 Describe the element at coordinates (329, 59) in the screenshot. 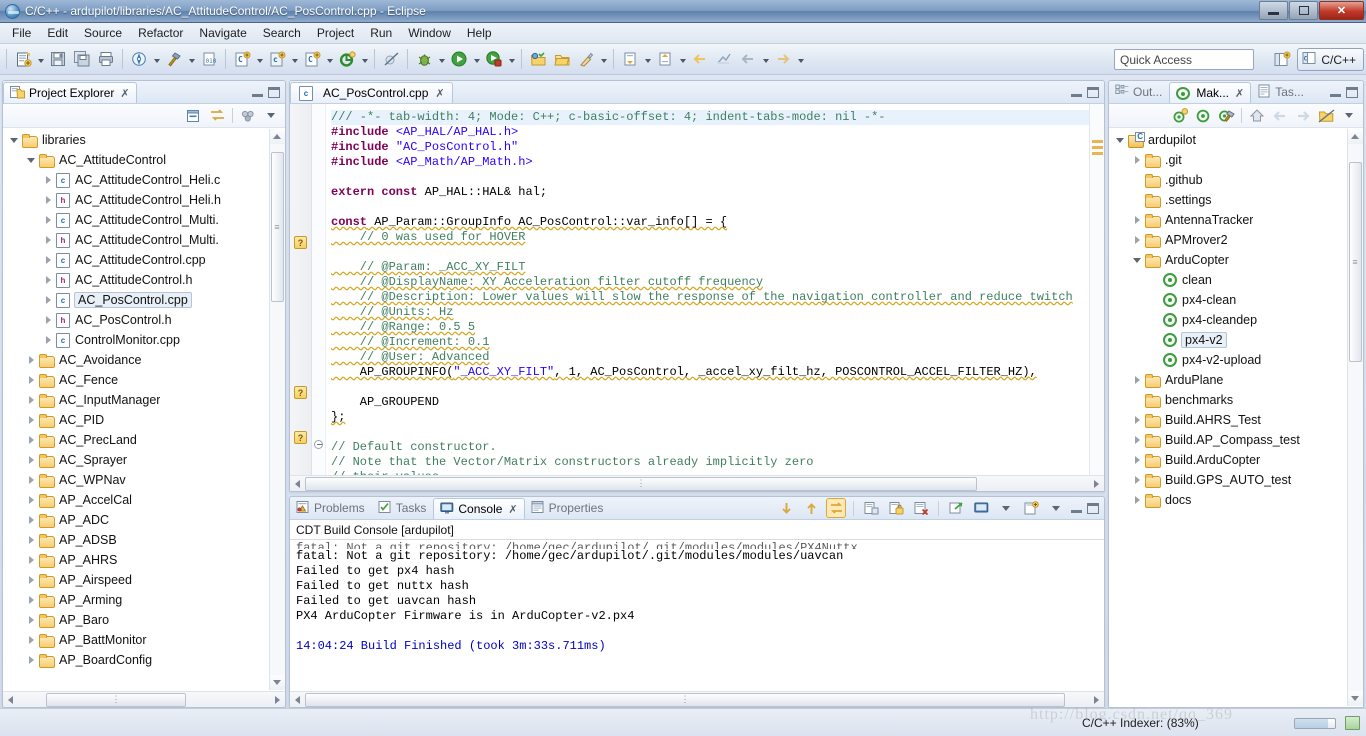

I see `new-c-project-dropdown-icon` at that location.